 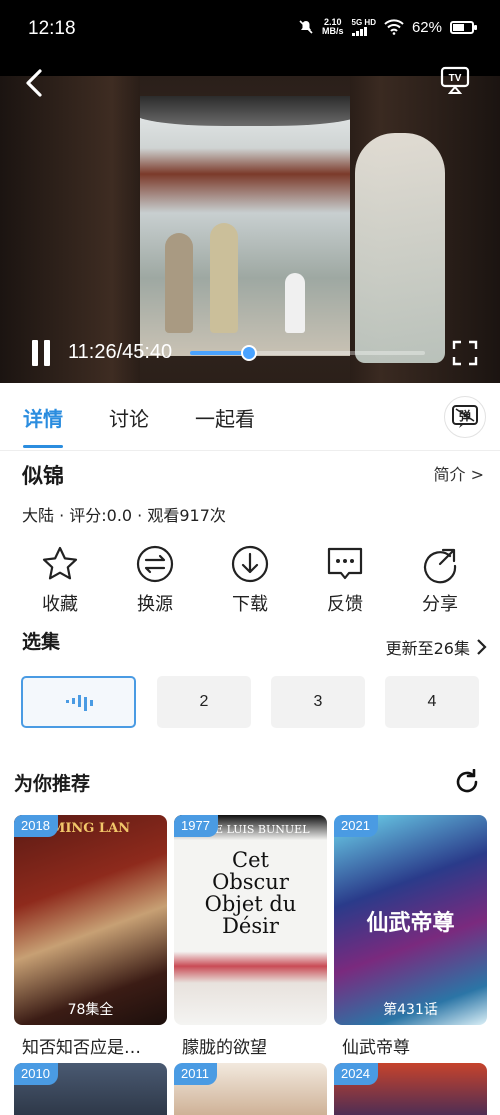 I want to click on year-badge: 2024, so click(x=356, y=1074).